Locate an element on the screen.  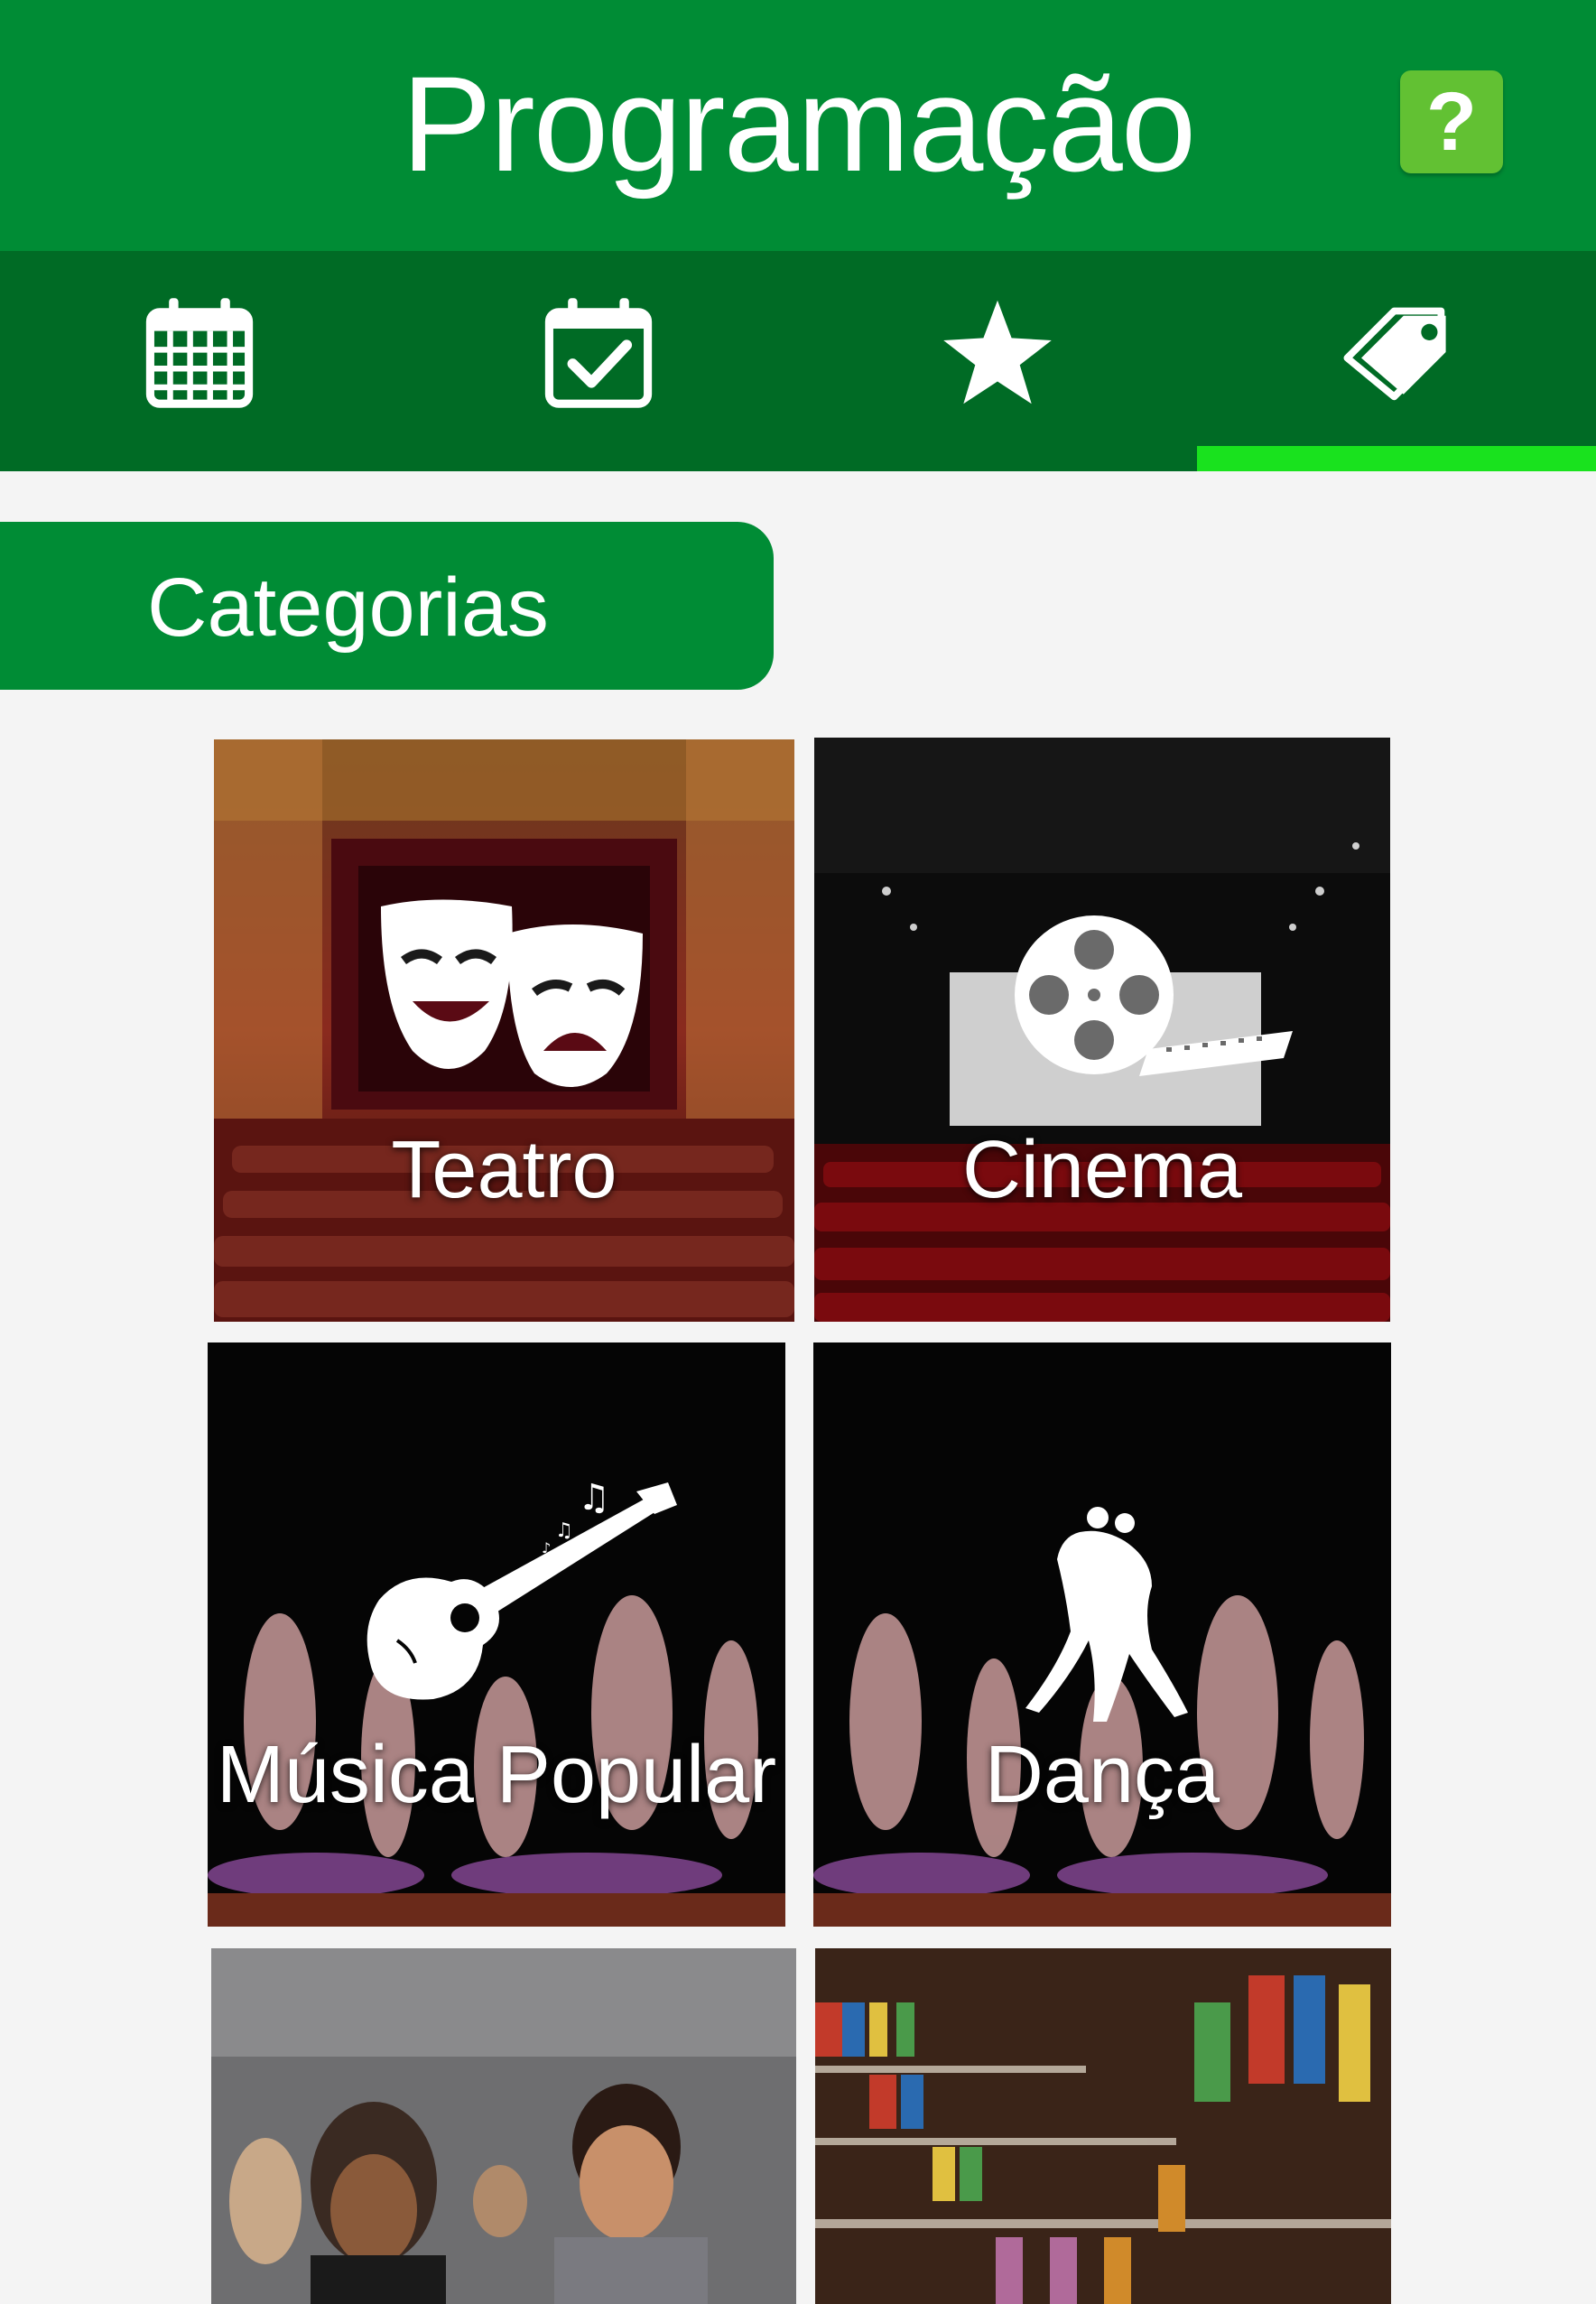
tags-icon is located at coordinates (1395, 354).